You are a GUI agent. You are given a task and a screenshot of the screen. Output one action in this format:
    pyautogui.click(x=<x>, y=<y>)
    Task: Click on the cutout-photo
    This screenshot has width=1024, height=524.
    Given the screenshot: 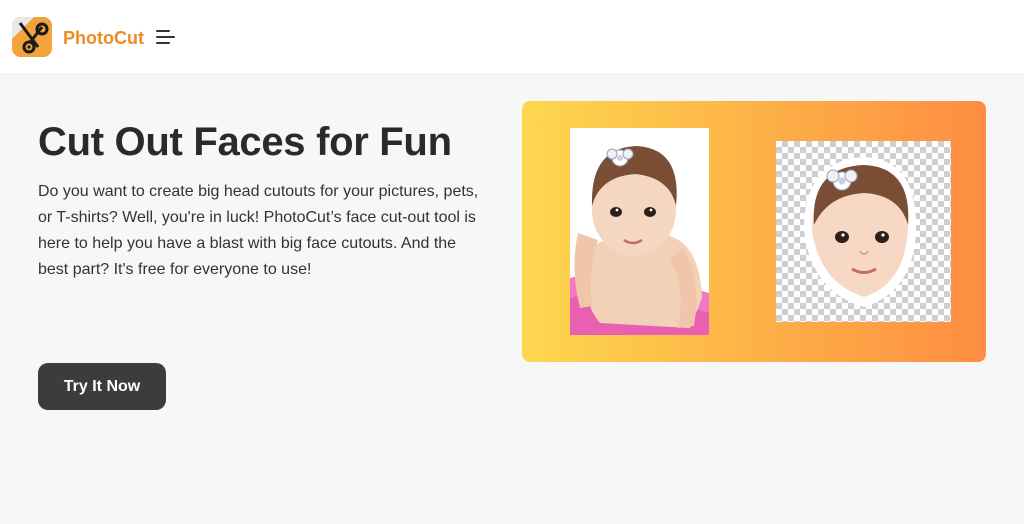 What is the action you would take?
    pyautogui.click(x=863, y=231)
    